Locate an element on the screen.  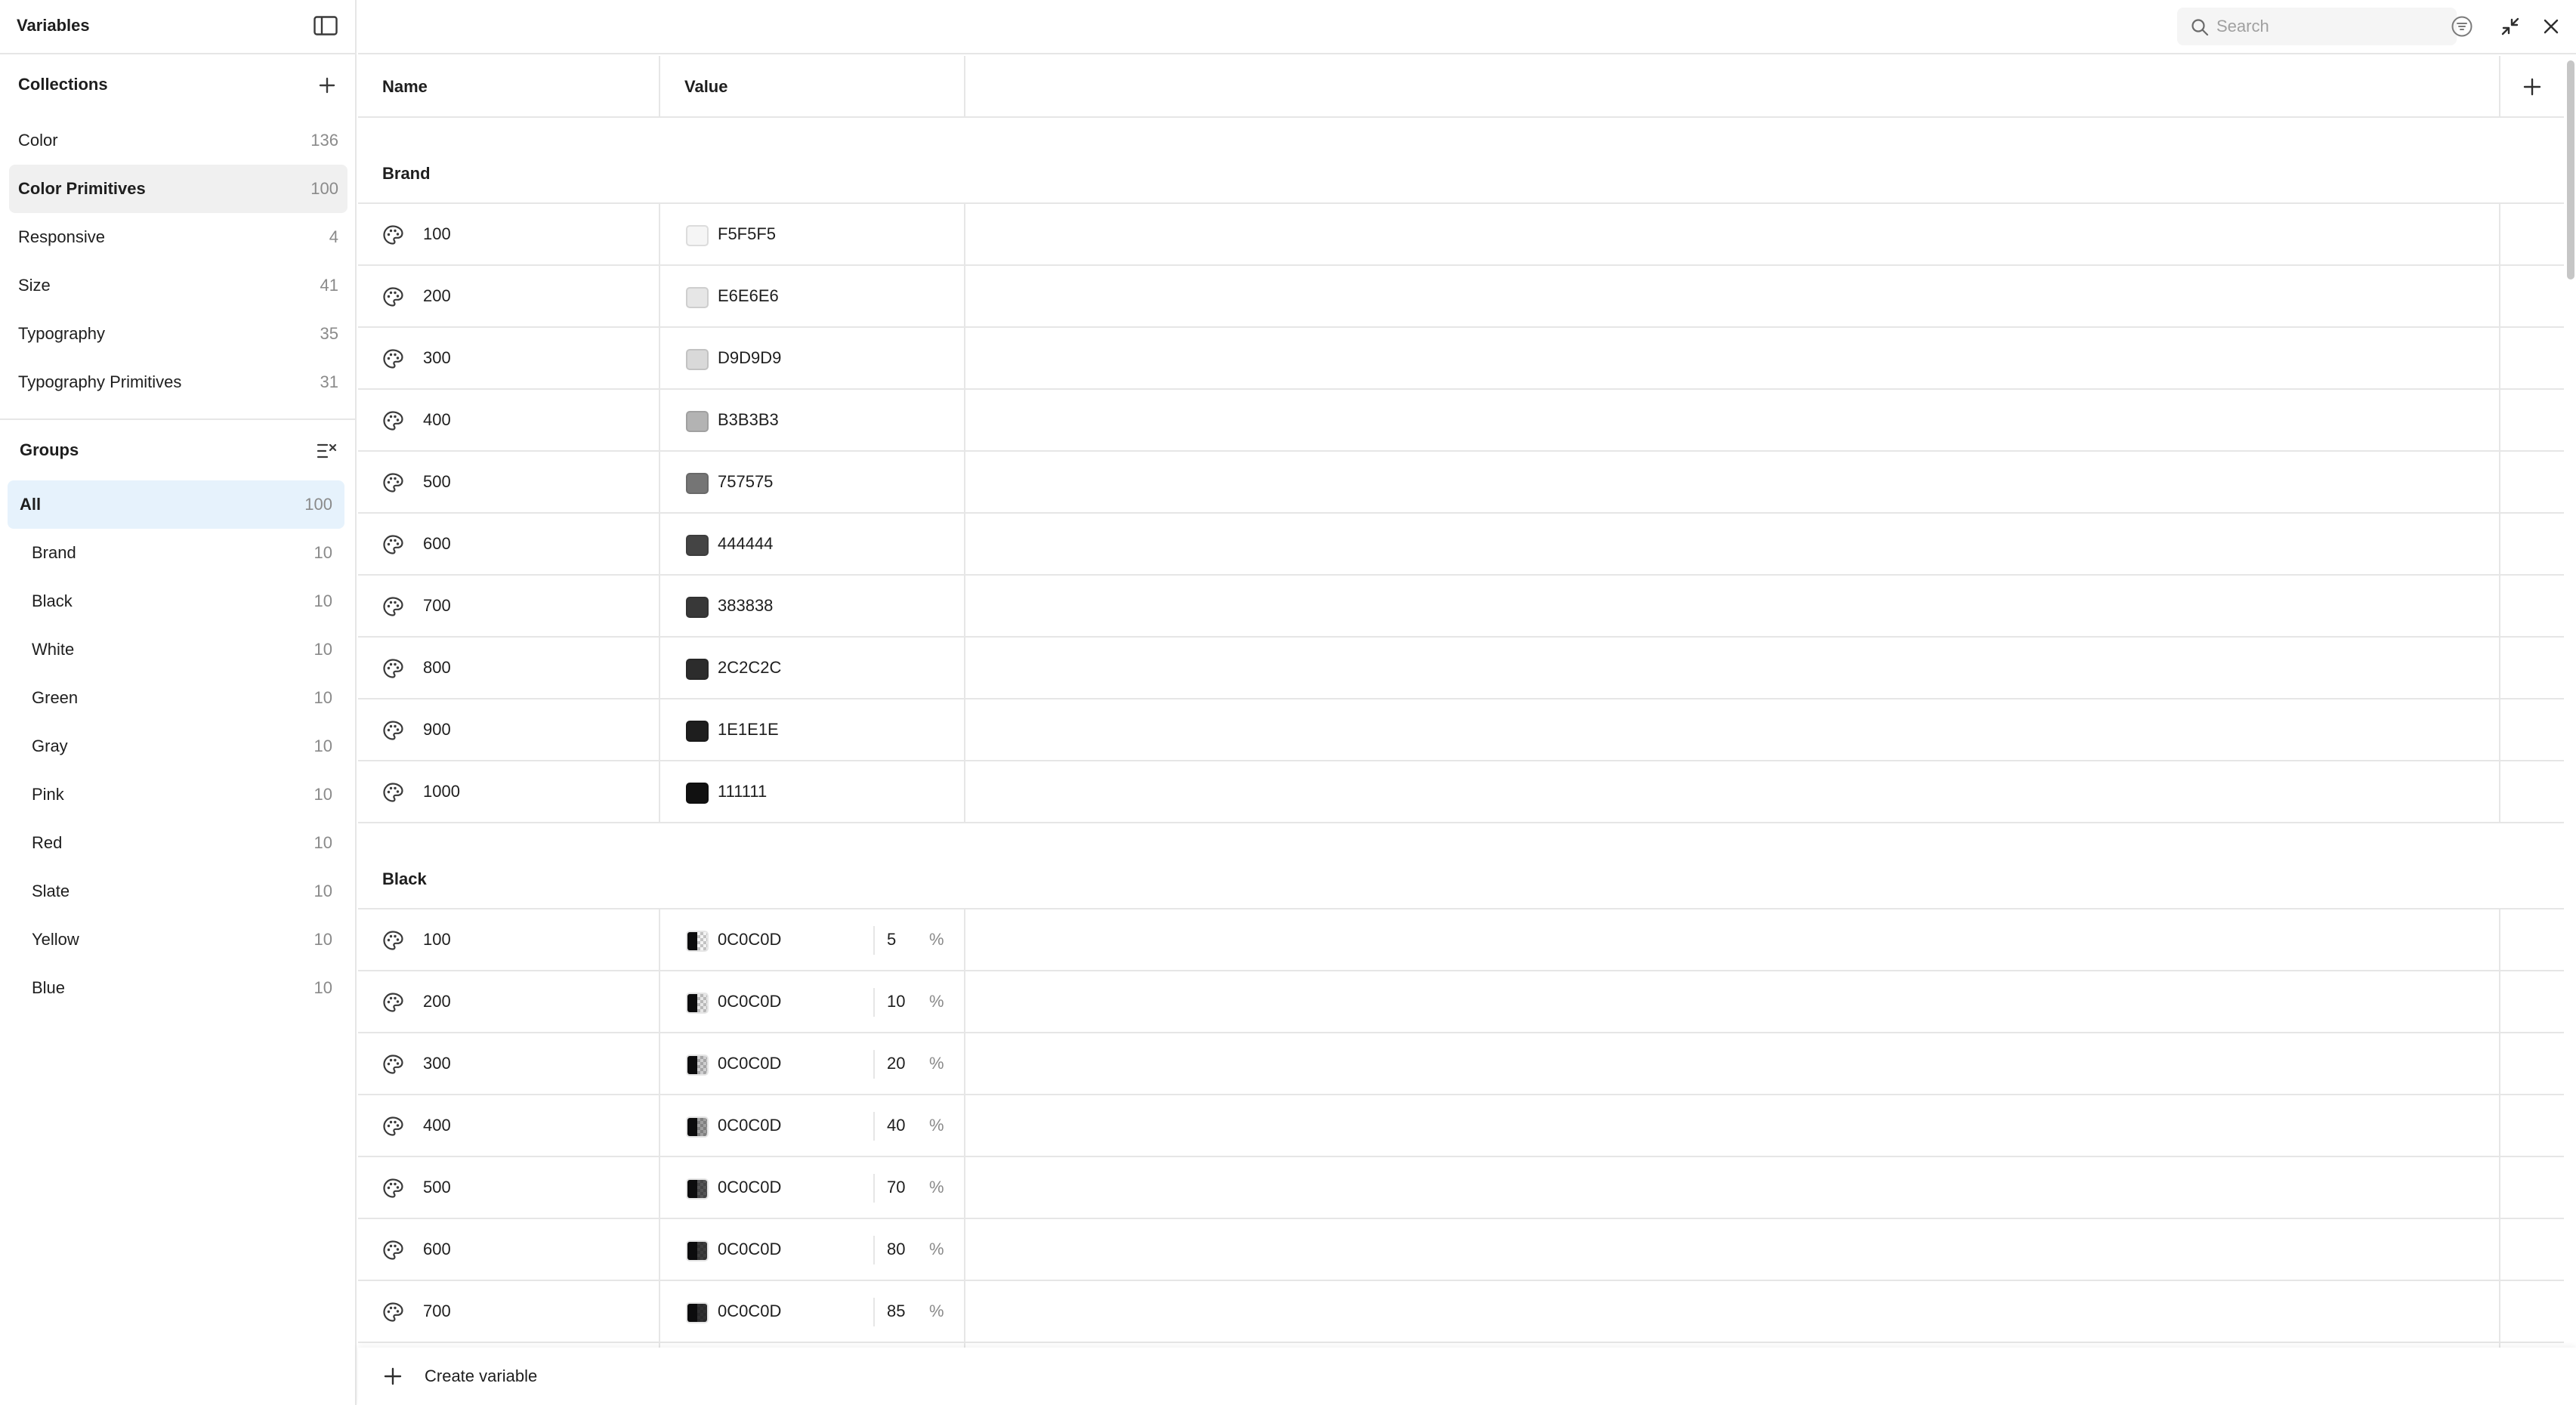
variable-value-cell: 0C0C0D 5% is located at coordinates (812, 939).